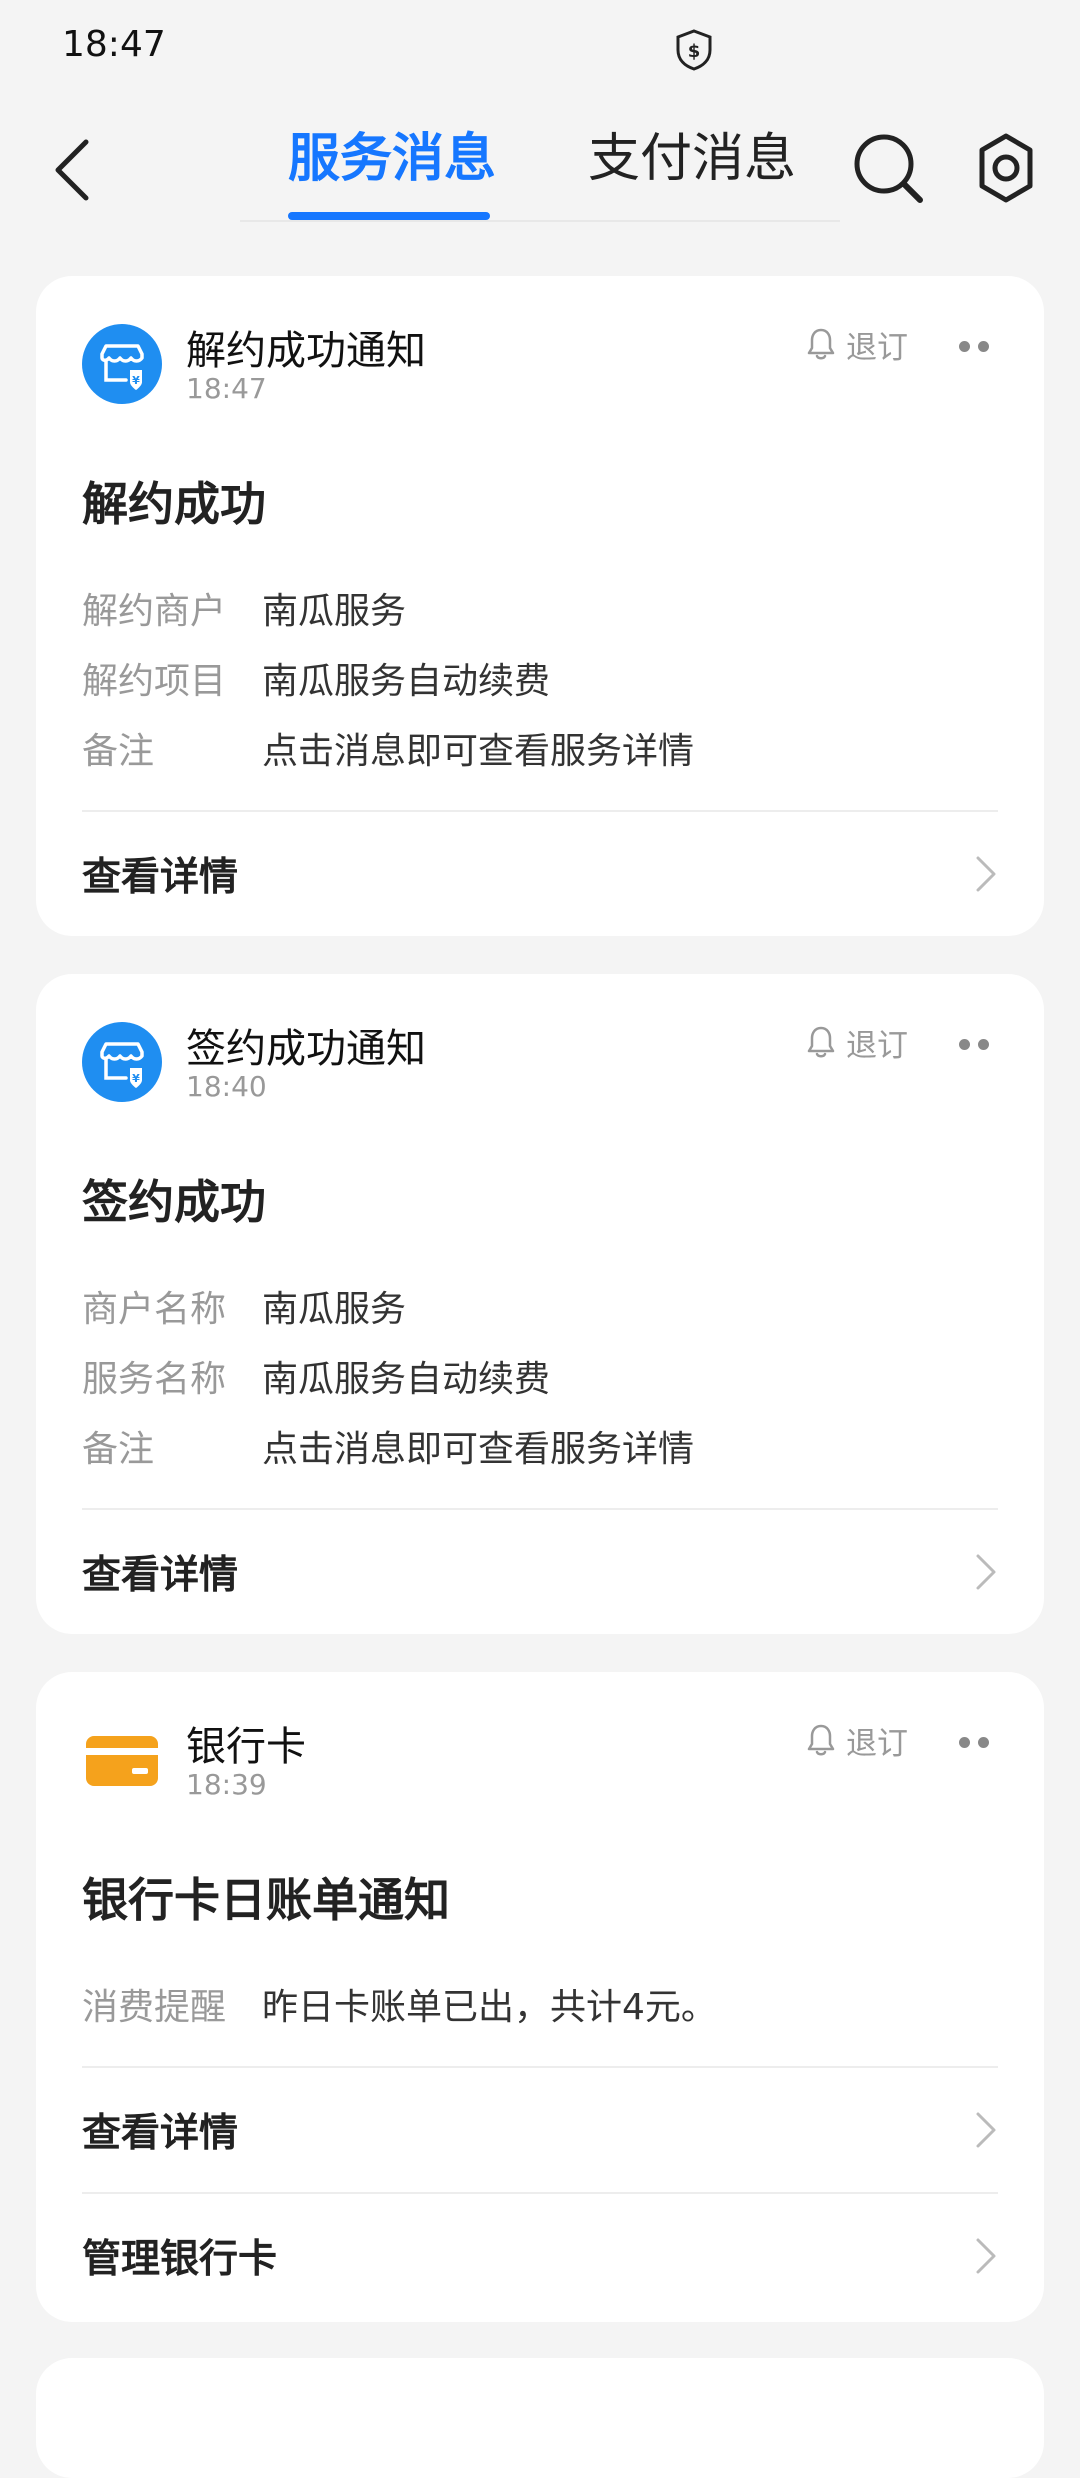  What do you see at coordinates (226, 388) in the screenshot?
I see `card-time: 18:47` at bounding box center [226, 388].